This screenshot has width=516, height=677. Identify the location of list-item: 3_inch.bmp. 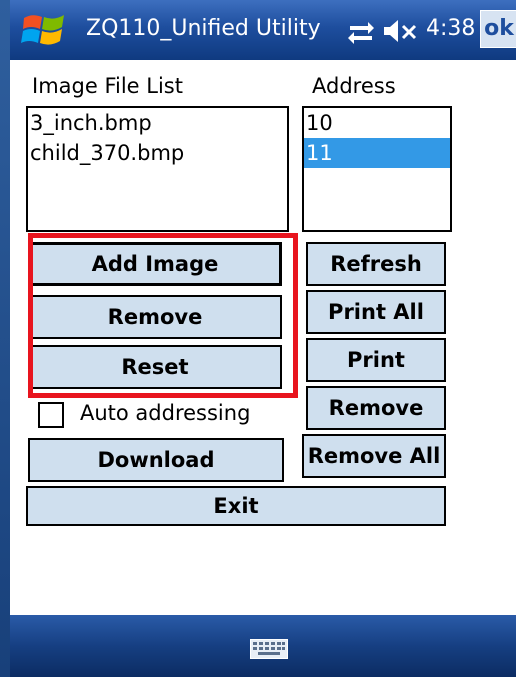
(157, 123).